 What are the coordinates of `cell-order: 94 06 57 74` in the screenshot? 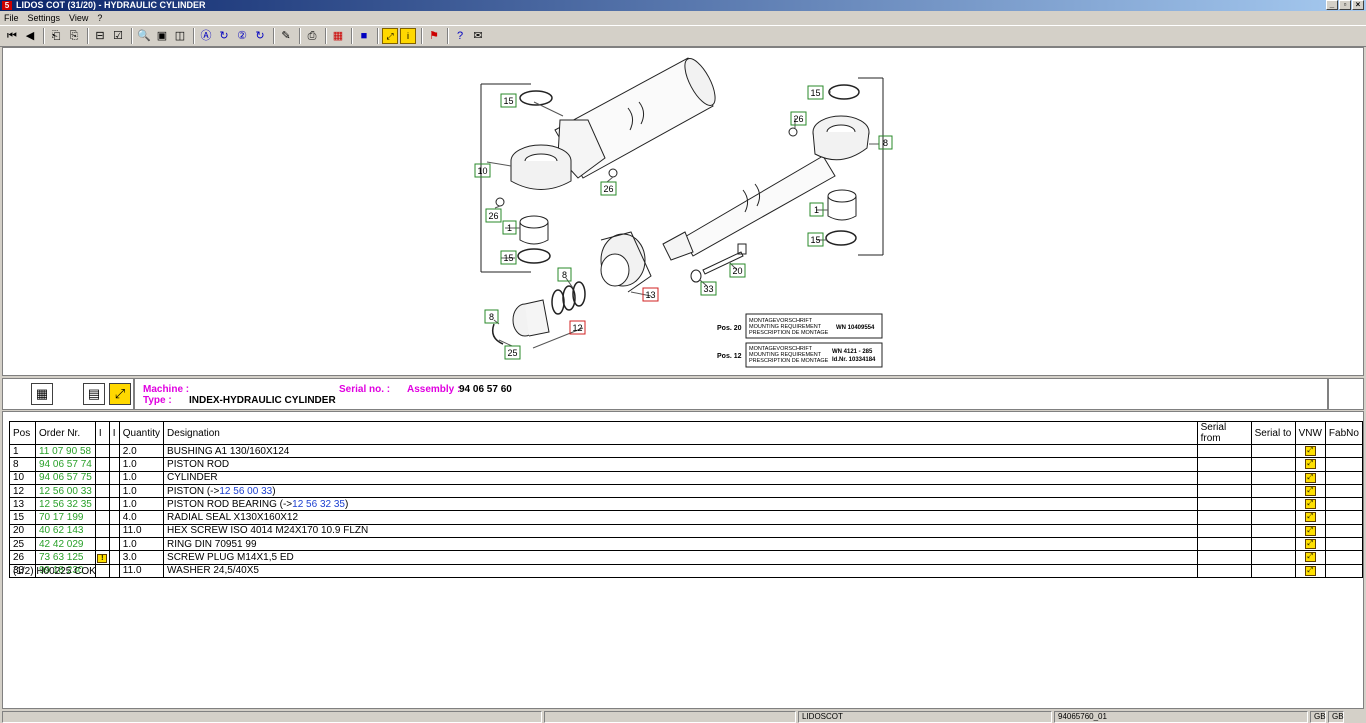 It's located at (65, 464).